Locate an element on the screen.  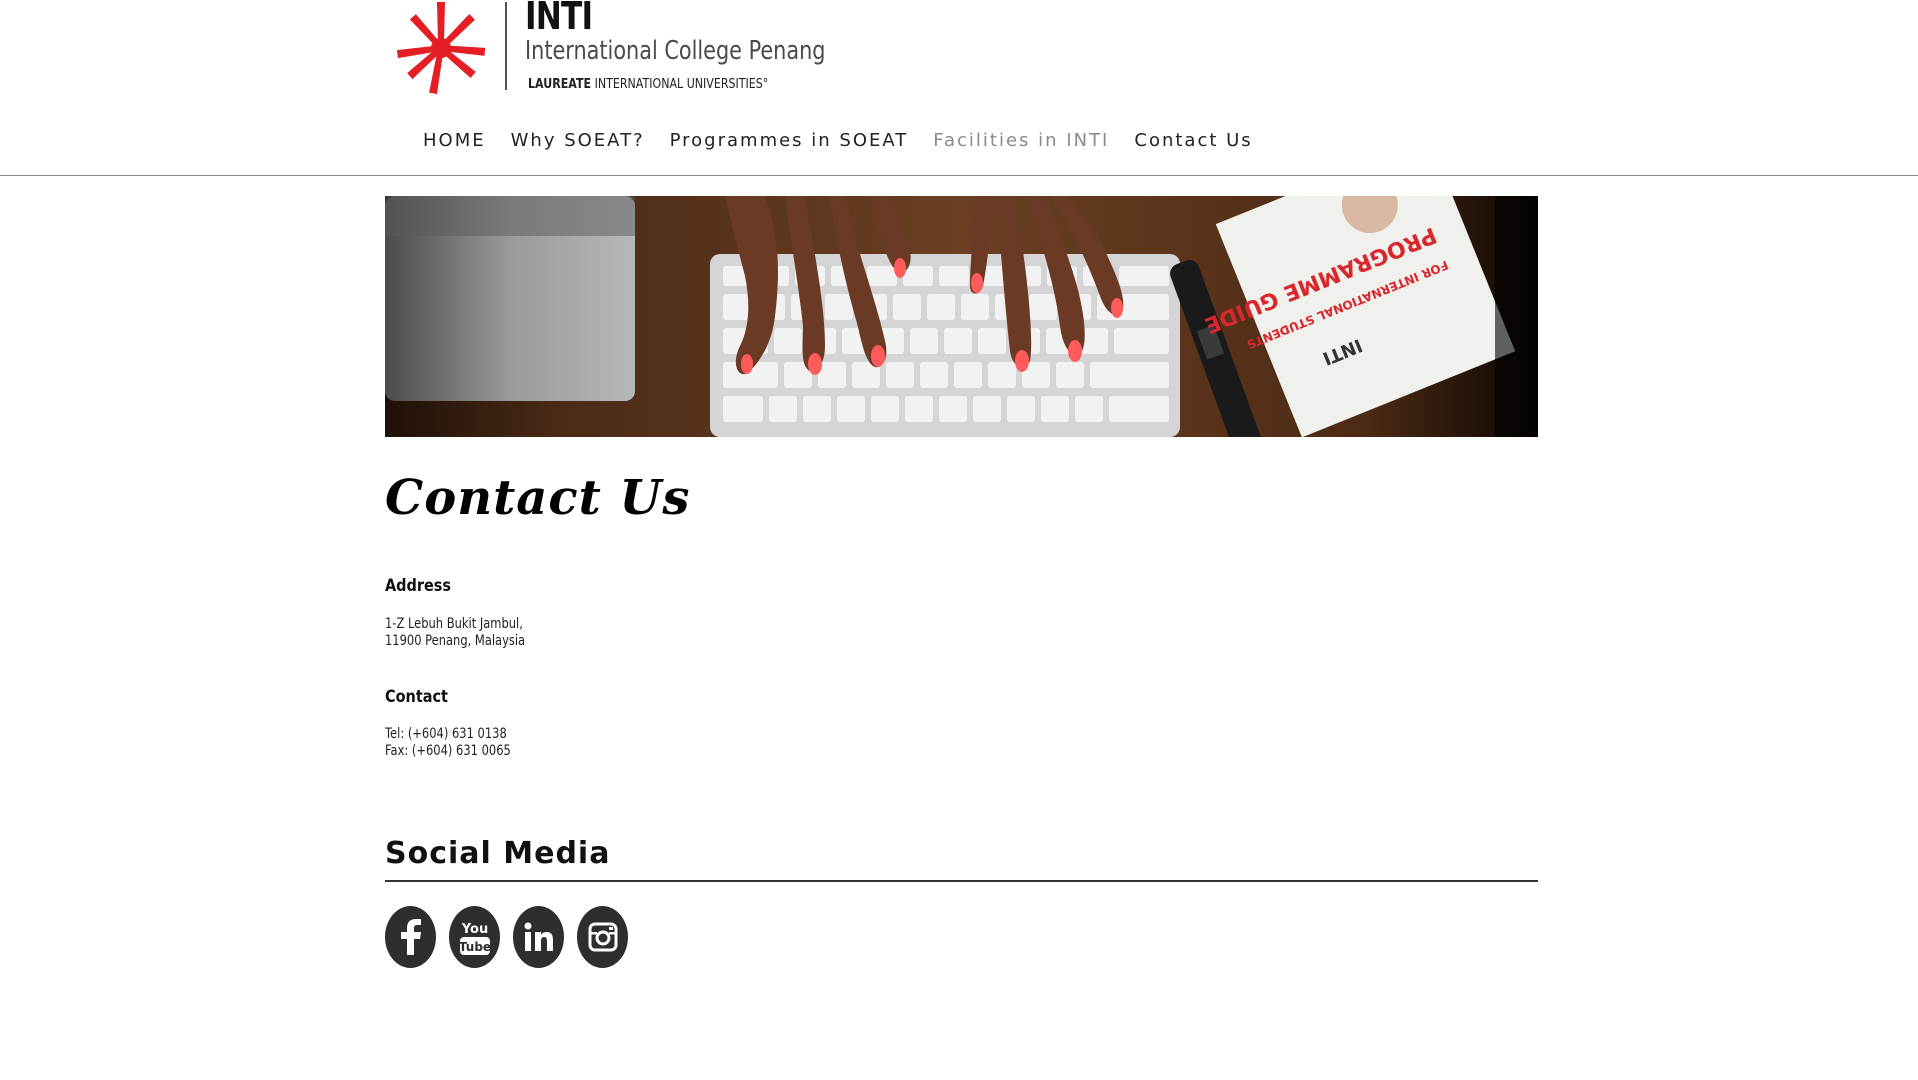
address-line-1: 1-Z Lebuh Bukit Jambul, is located at coordinates (454, 624).